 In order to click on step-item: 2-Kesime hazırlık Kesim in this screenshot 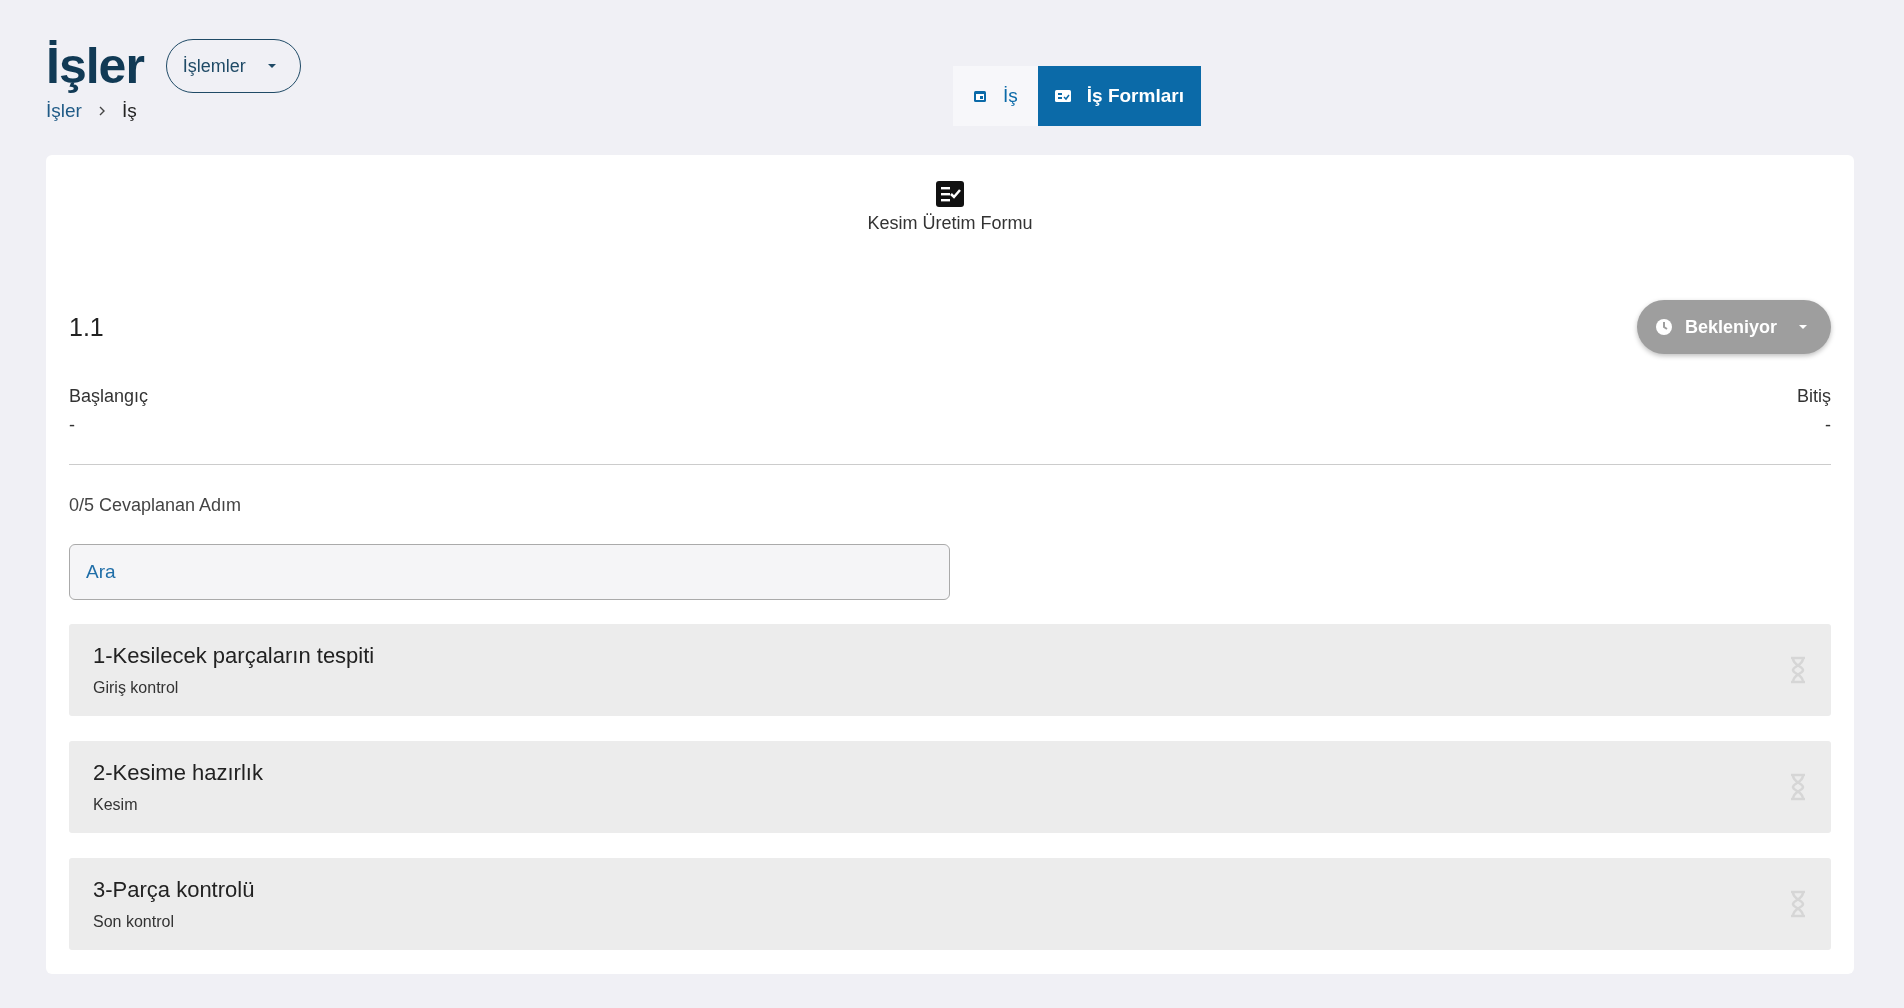, I will do `click(950, 787)`.